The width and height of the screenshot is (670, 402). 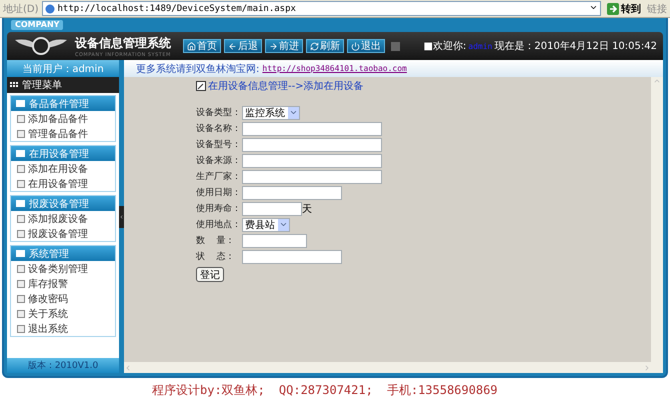 What do you see at coordinates (63, 313) in the screenshot?
I see `menu-item: 关于系统` at bounding box center [63, 313].